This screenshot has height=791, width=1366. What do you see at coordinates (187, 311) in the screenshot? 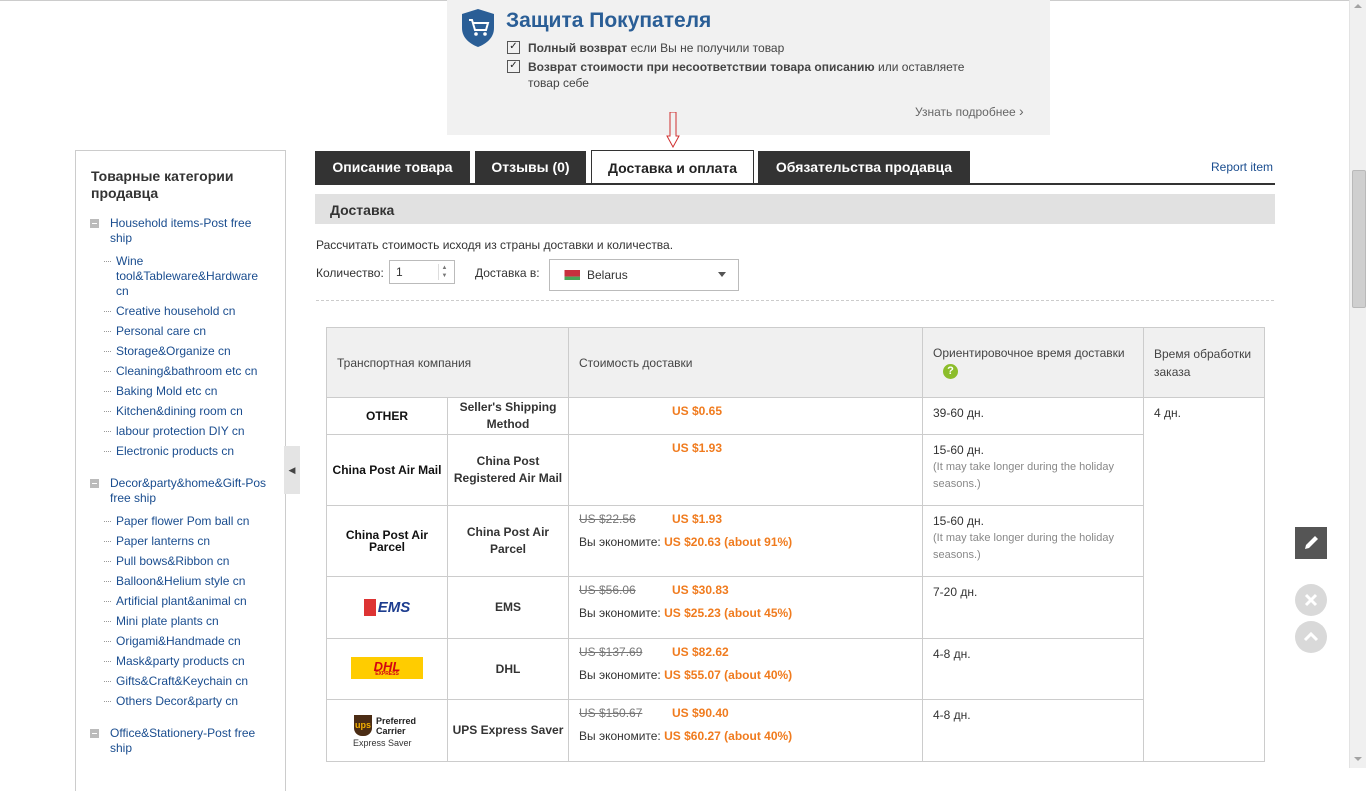
I see `subcategory-item: Creative household cn` at bounding box center [187, 311].